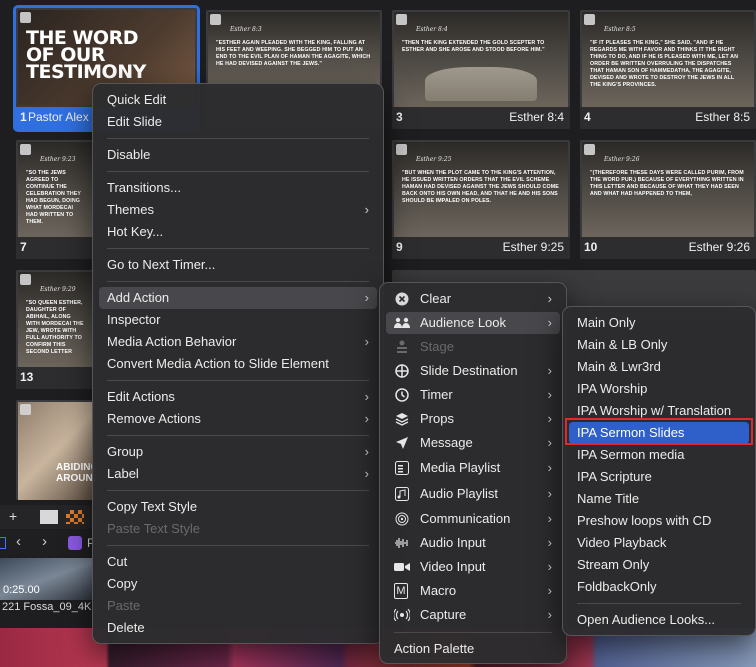 Image resolution: width=756 pixels, height=667 pixels. What do you see at coordinates (76, 473) in the screenshot?
I see `slide-title-text: ABIDING AROUND` at bounding box center [76, 473].